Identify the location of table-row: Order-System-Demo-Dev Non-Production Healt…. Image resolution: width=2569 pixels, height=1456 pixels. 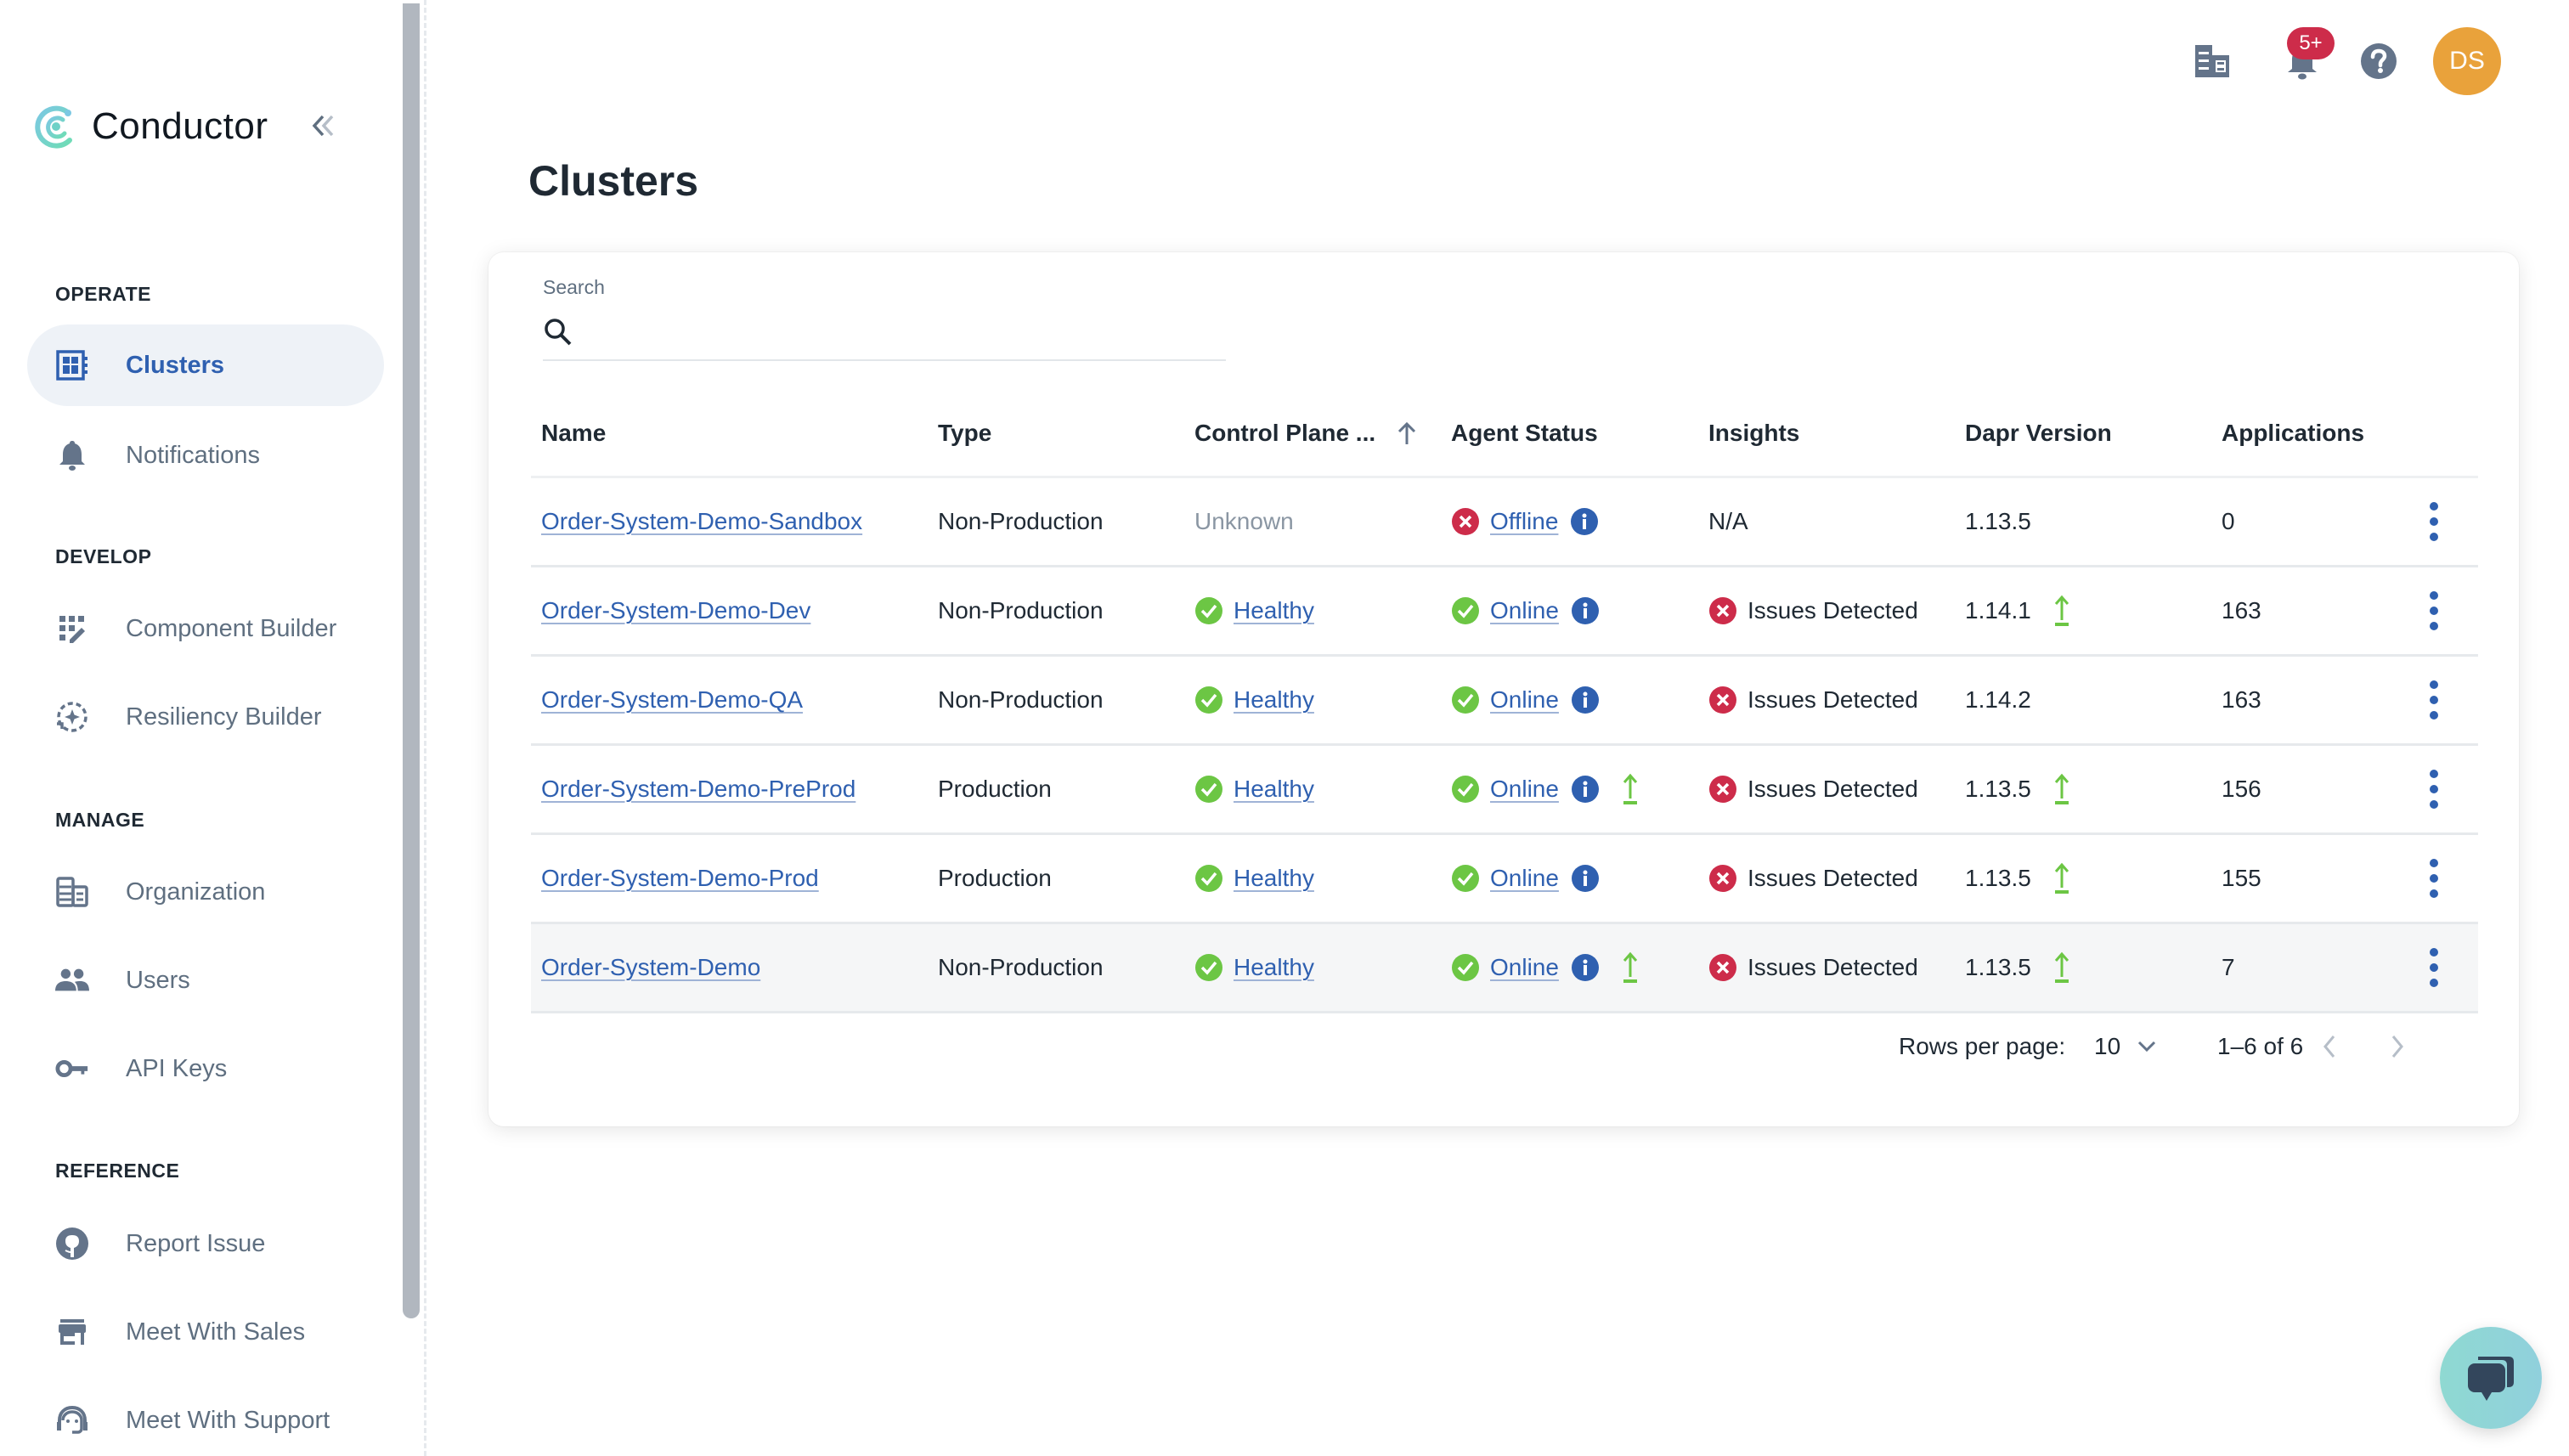
(1505, 612).